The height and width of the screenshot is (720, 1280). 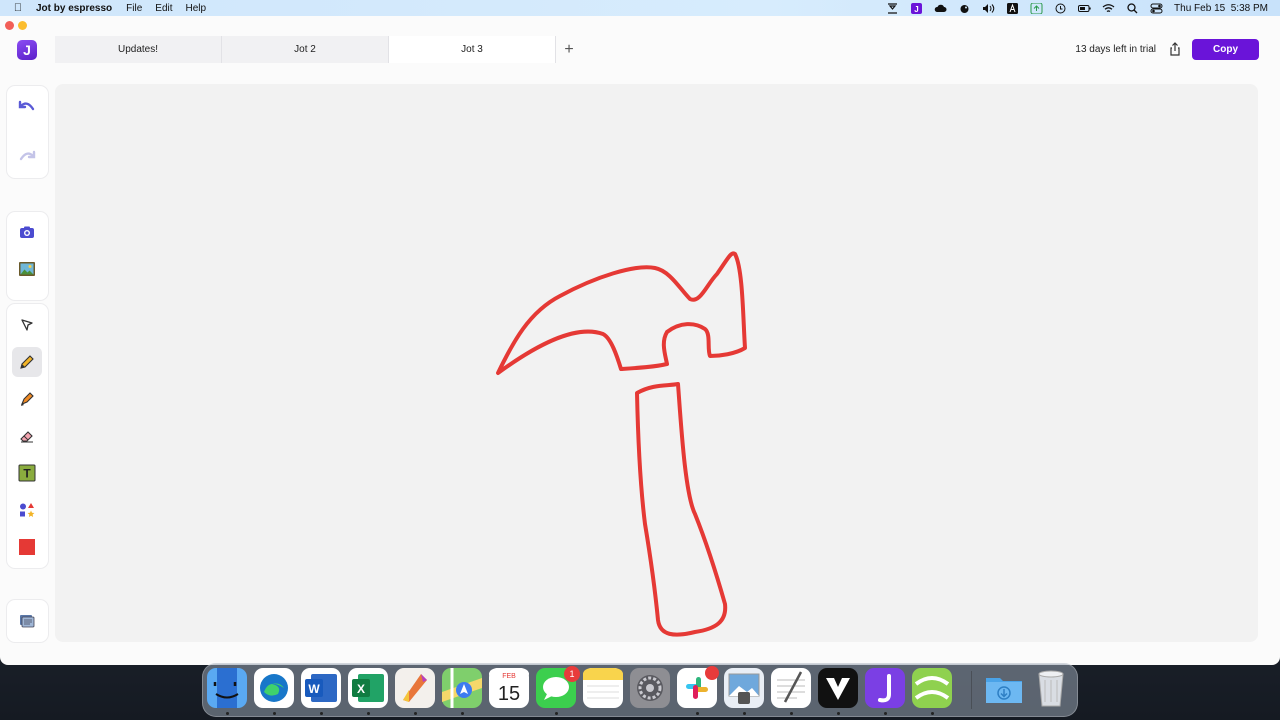 I want to click on select-tool, so click(x=27, y=325).